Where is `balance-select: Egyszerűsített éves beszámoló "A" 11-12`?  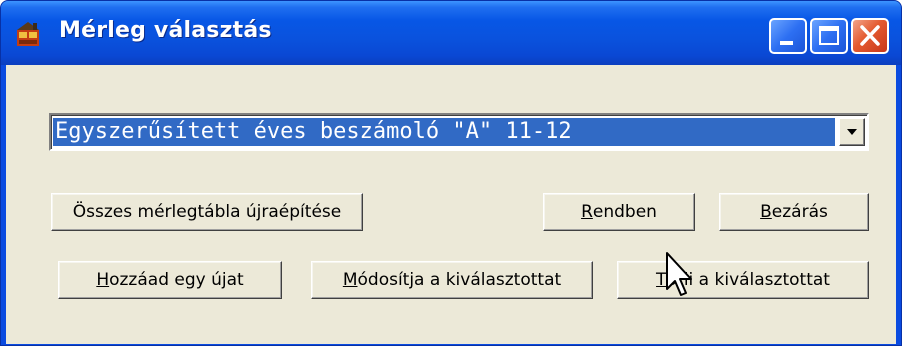
balance-select: Egyszerűsített éves beszámoló "A" 11-12 is located at coordinates (459, 132).